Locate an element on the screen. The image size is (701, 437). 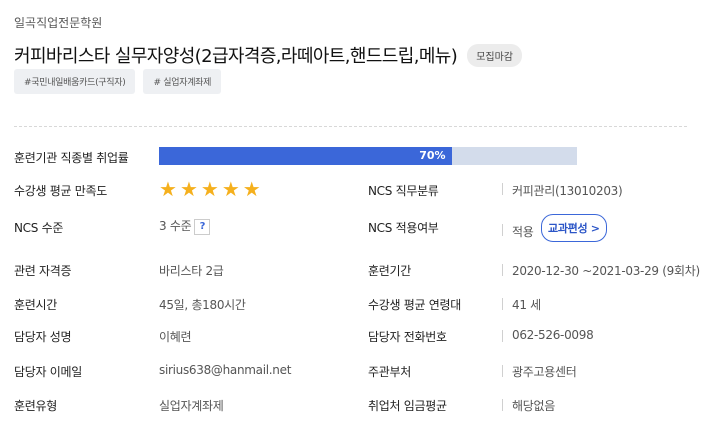
training-type-label: 훈련유형 is located at coordinates (35, 406).